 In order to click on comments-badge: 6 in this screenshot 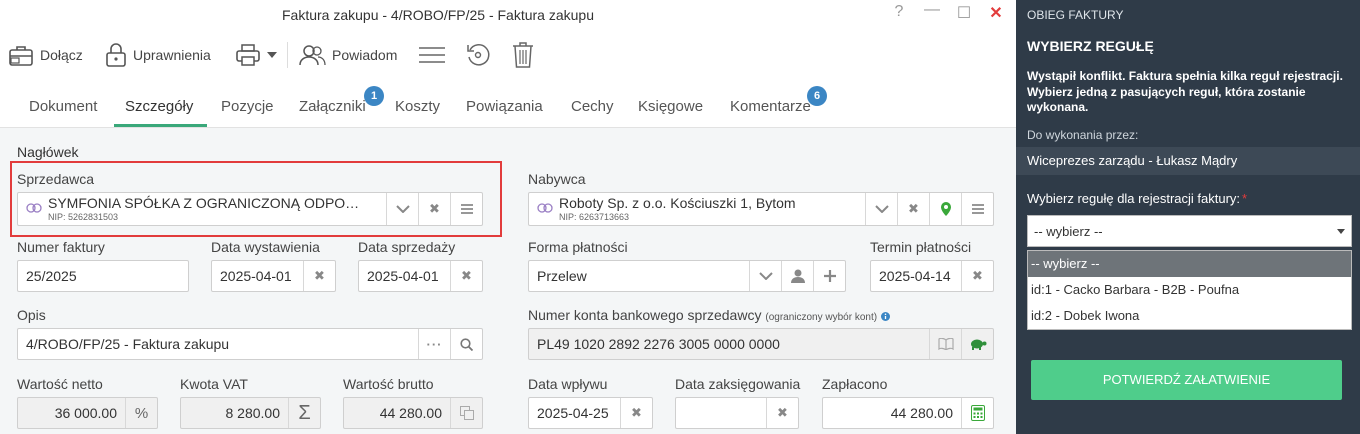, I will do `click(817, 96)`.